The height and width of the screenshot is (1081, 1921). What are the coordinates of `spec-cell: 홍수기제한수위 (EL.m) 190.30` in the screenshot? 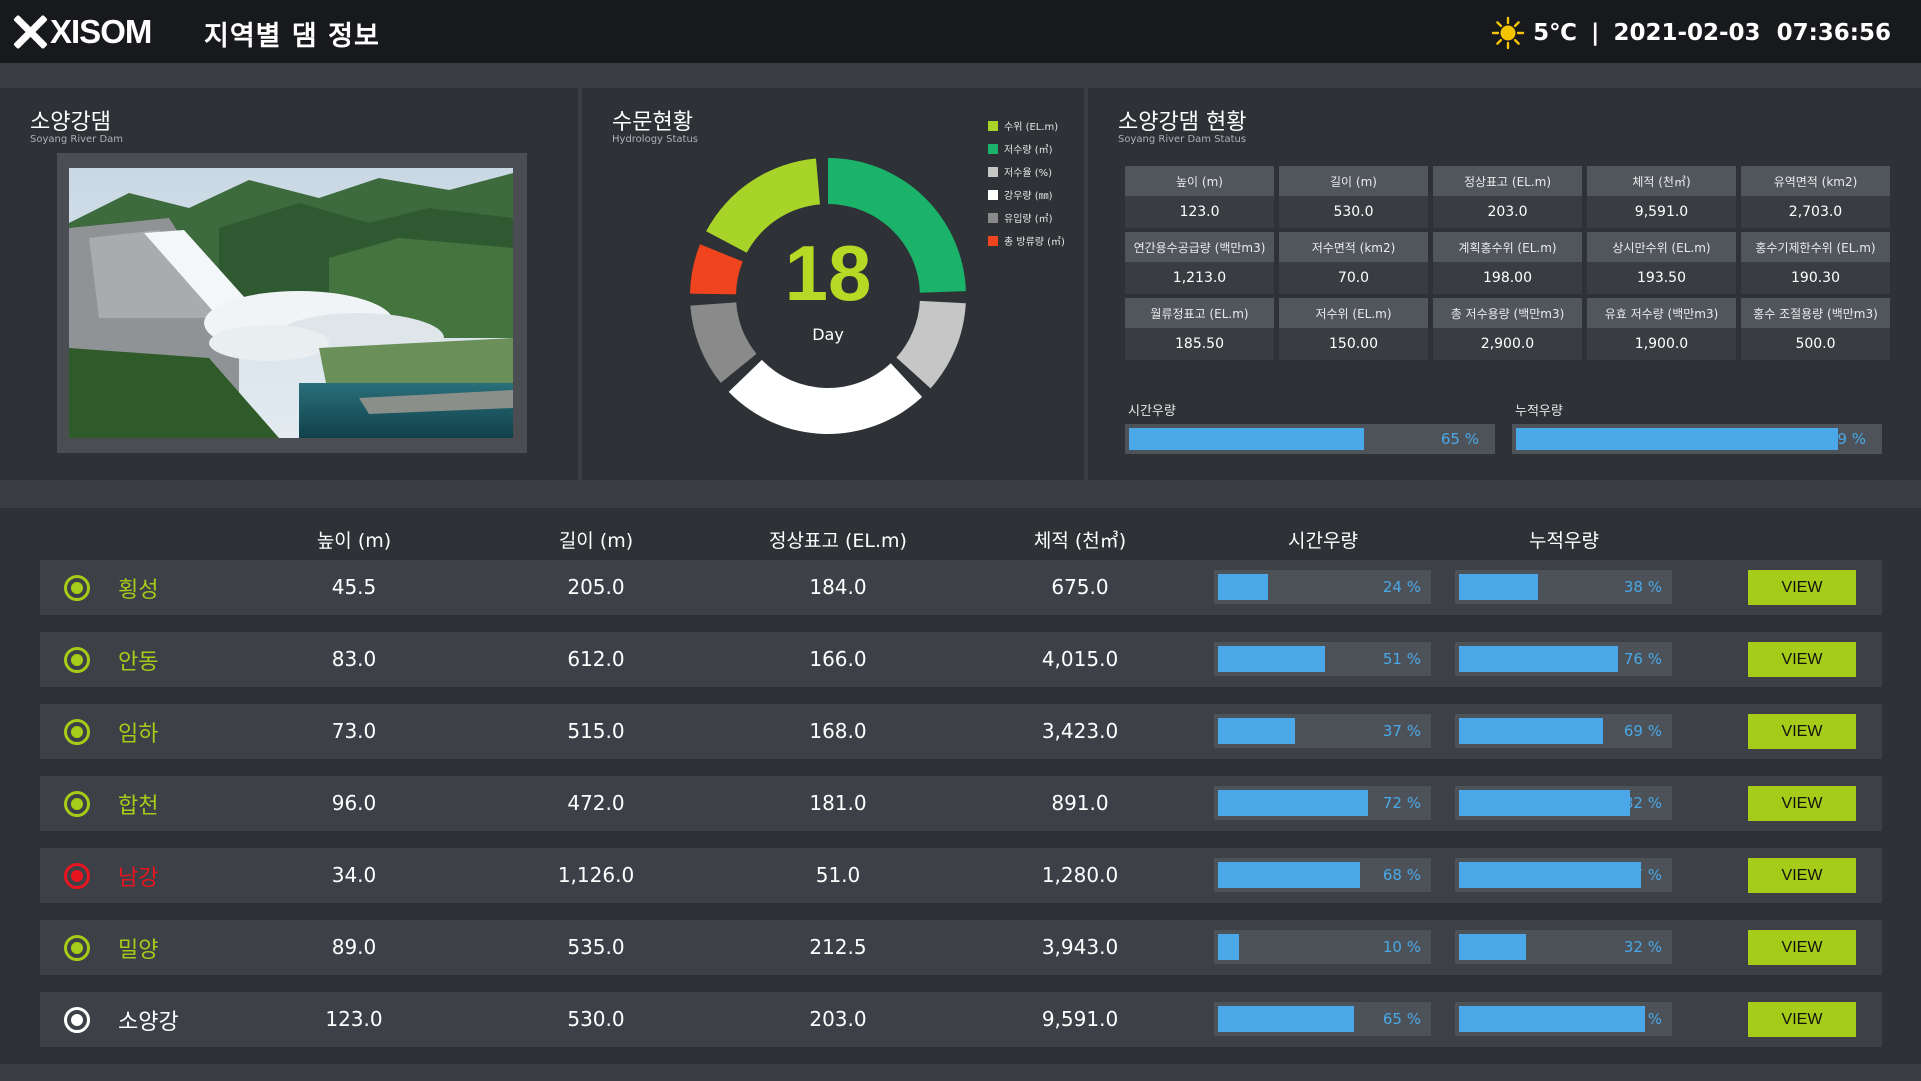 It's located at (1815, 263).